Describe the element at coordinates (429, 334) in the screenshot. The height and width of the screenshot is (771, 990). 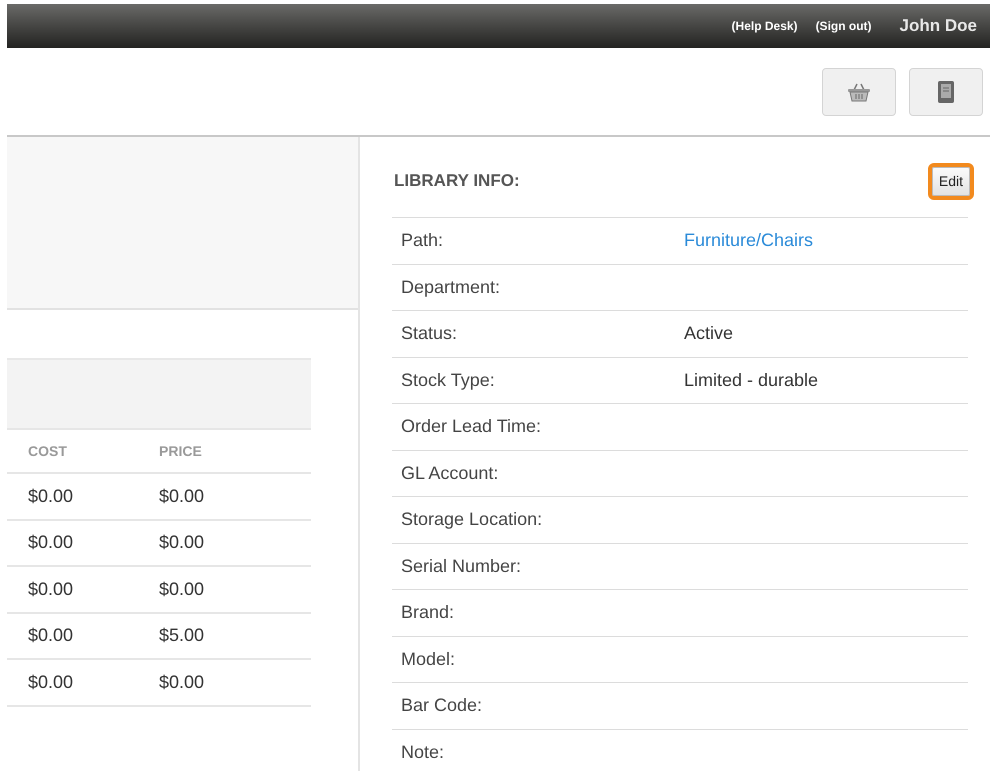
I see `field-label: Status:` at that location.